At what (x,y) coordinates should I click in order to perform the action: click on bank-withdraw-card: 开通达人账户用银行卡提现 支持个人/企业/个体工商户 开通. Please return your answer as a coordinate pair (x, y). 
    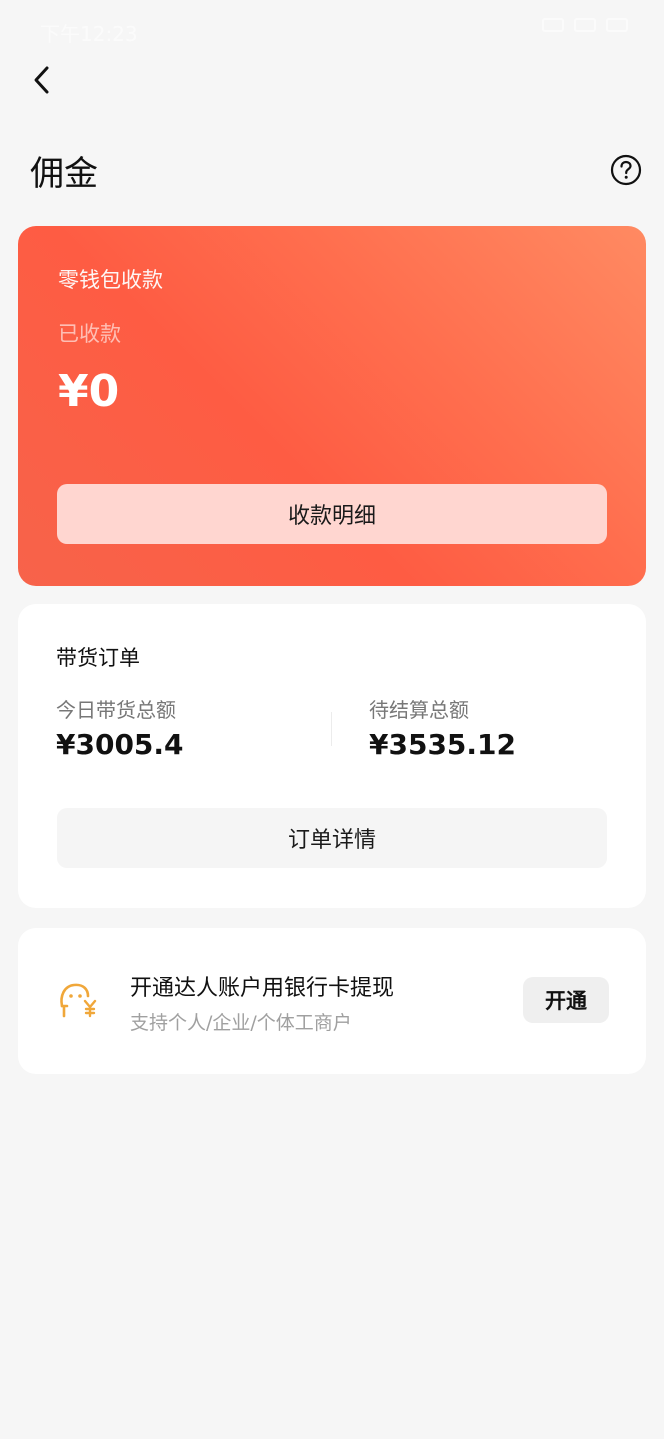
    Looking at the image, I should click on (332, 1001).